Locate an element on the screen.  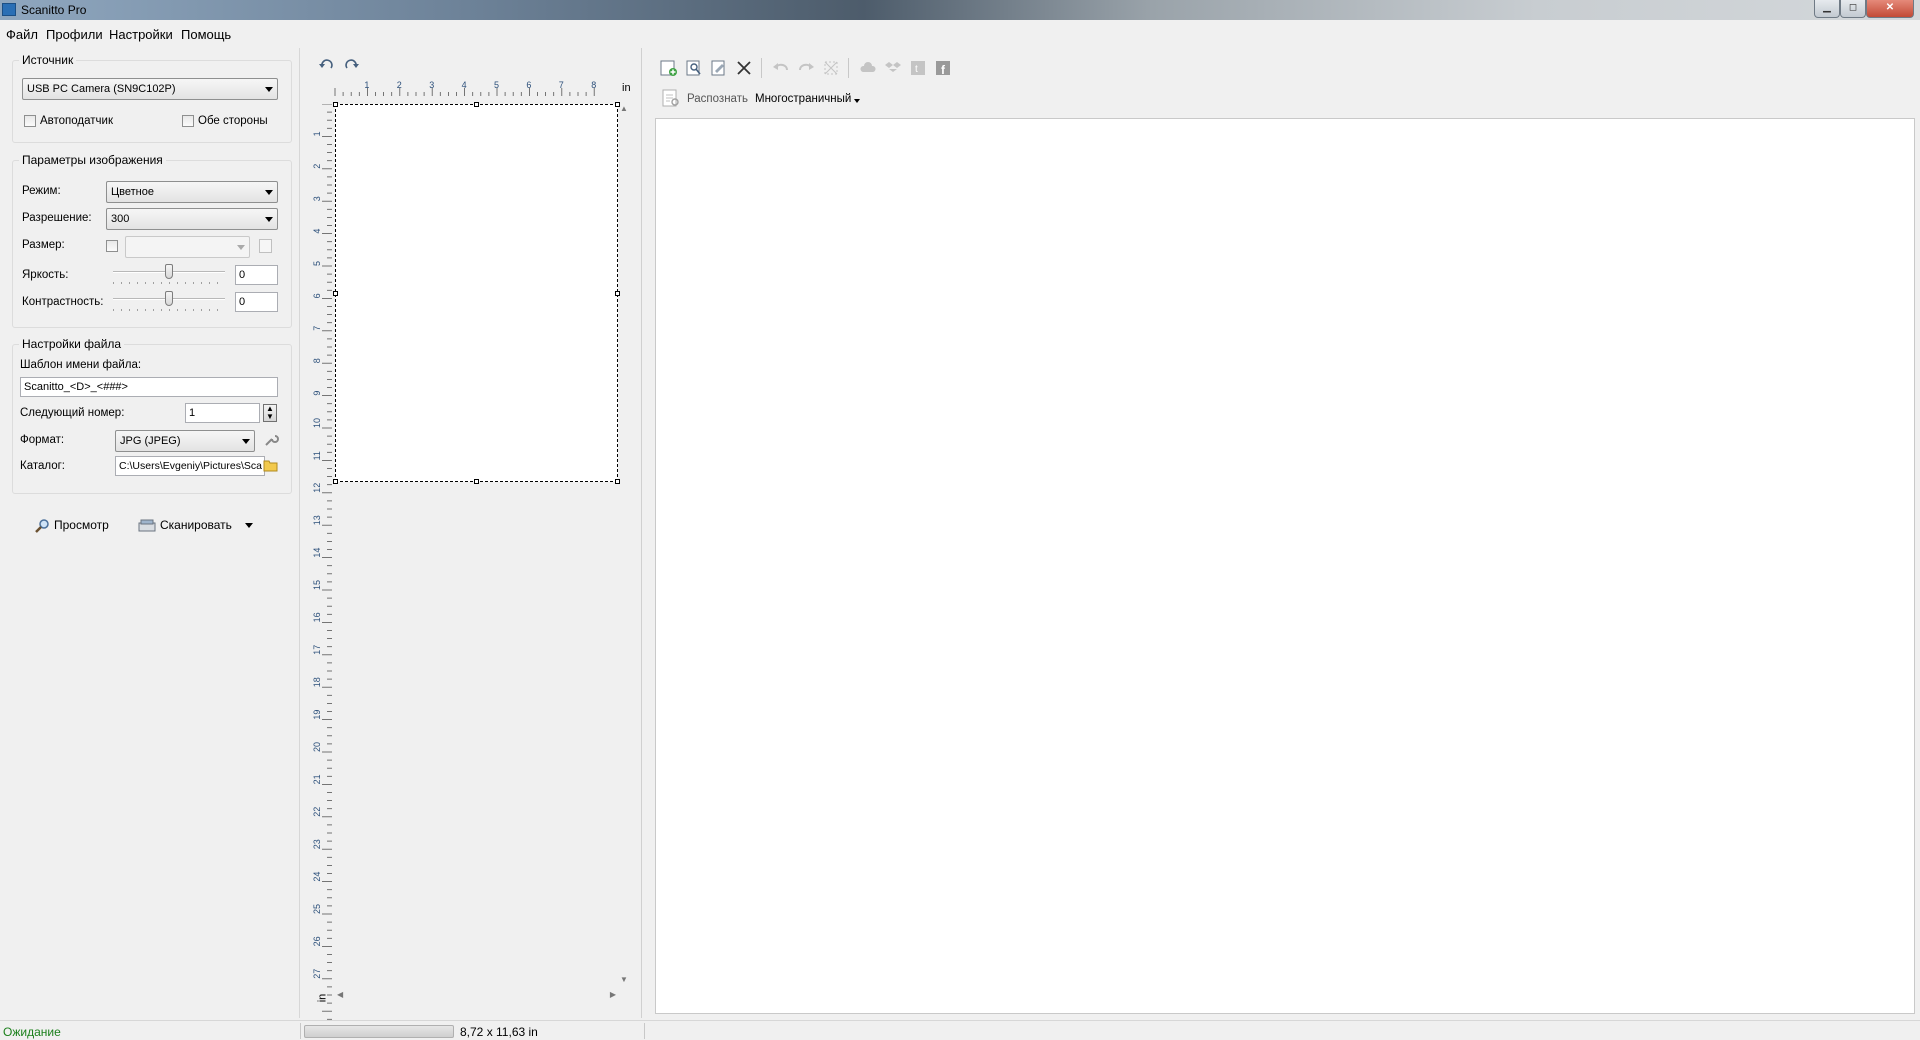
scroll-up-icon: ▲ is located at coordinates (624, 108).